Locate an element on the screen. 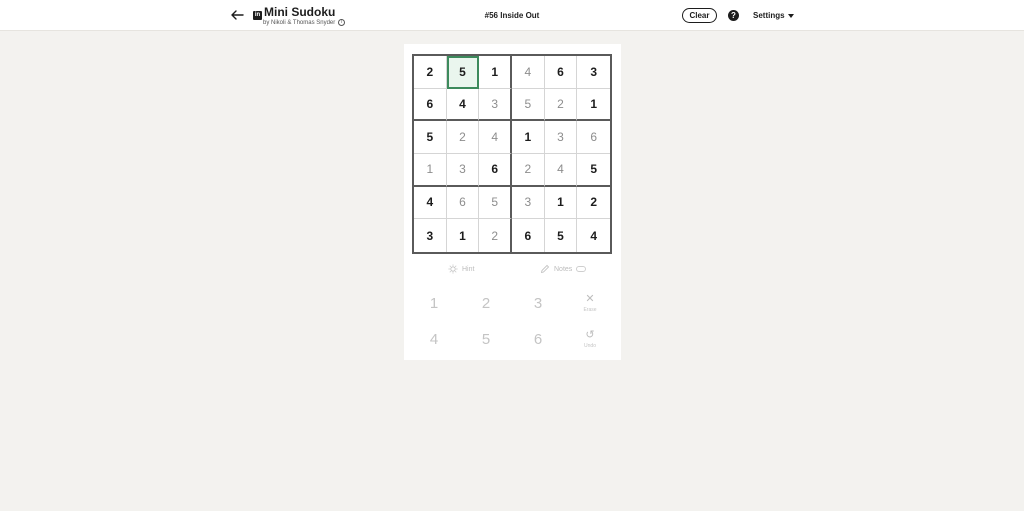 The width and height of the screenshot is (1024, 511). sudoku-cell-r4-c1: 6 is located at coordinates (463, 203).